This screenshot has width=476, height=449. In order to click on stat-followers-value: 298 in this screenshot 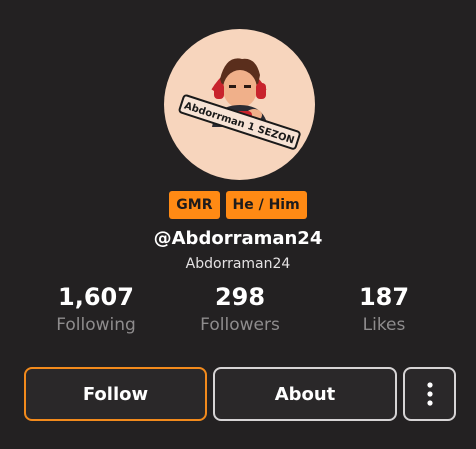, I will do `click(240, 297)`.